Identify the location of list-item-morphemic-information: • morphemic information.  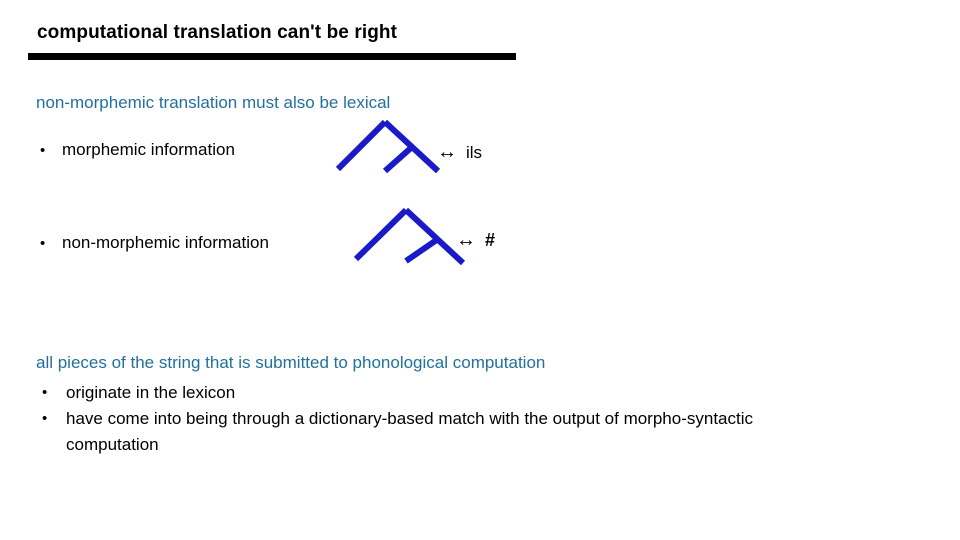
(137, 150).